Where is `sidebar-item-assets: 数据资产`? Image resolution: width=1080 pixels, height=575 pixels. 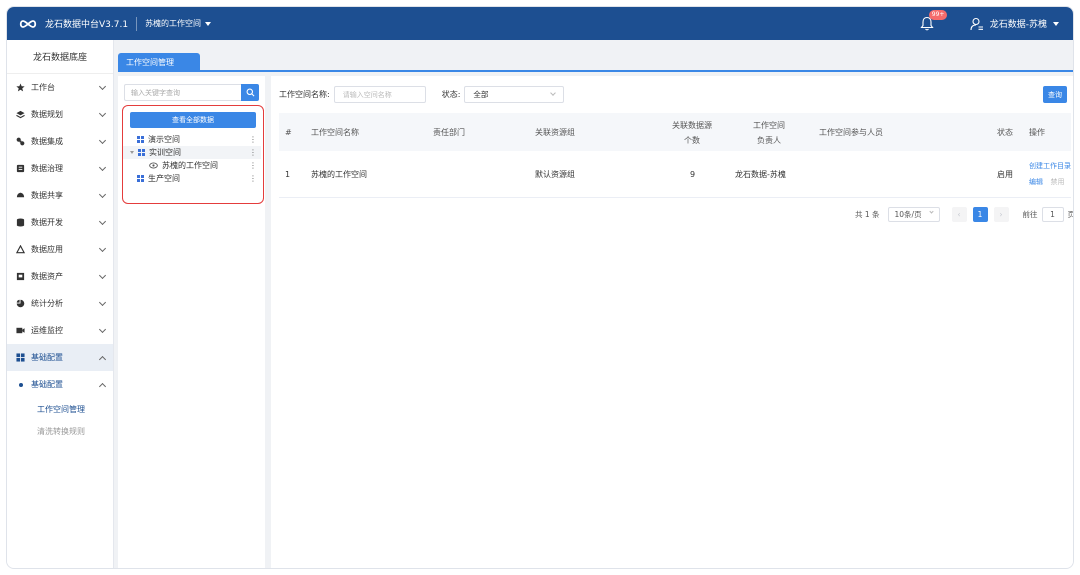
sidebar-item-assets: 数据资产 is located at coordinates (60, 276).